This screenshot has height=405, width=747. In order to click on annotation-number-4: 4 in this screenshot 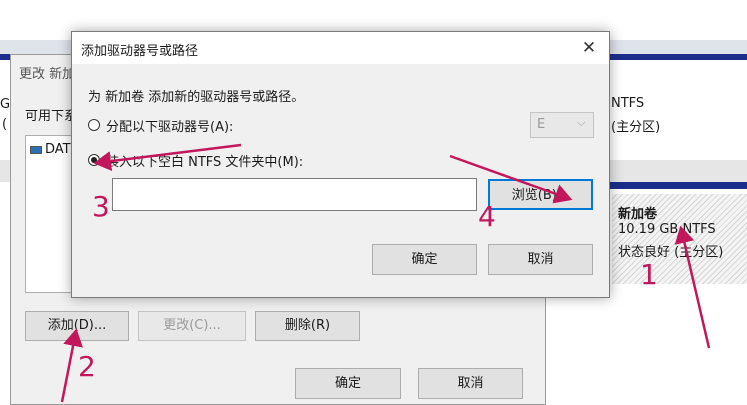, I will do `click(487, 216)`.